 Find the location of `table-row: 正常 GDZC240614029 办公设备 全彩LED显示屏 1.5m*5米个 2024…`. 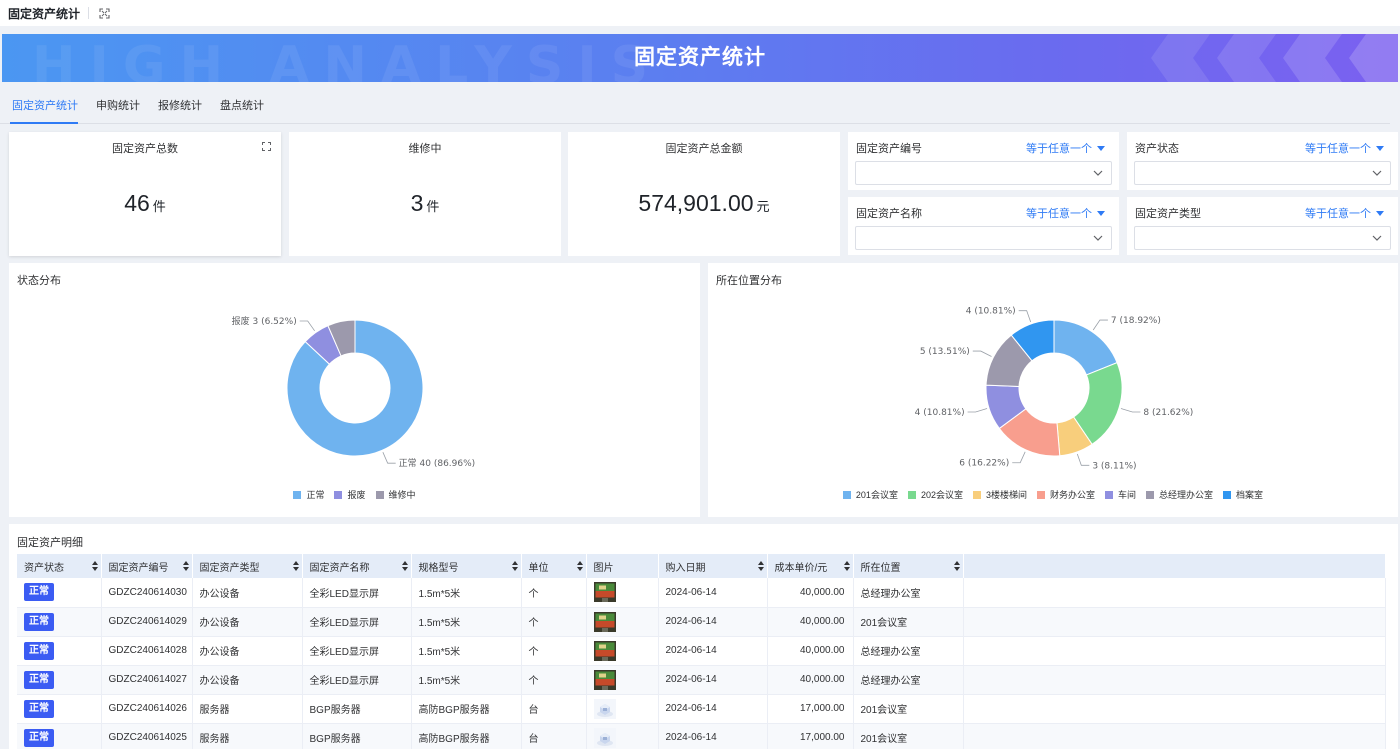

table-row: 正常 GDZC240614029 办公设备 全彩LED显示屏 1.5m*5米个 2024… is located at coordinates (701, 622).